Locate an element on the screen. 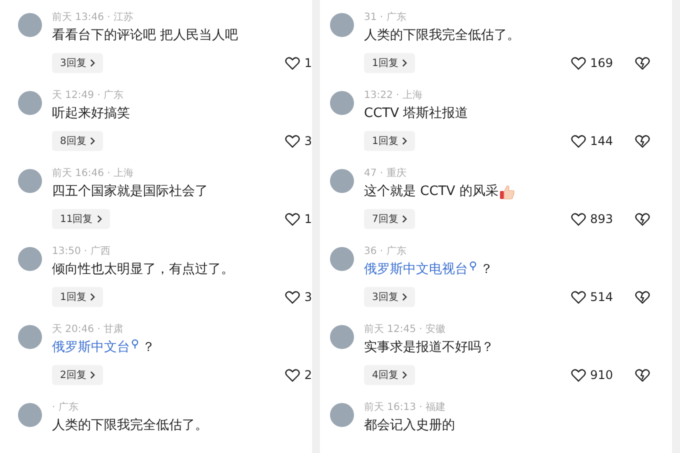 The image size is (680, 453). comment-meta: 前天 12:45 · 安徽 is located at coordinates (405, 330).